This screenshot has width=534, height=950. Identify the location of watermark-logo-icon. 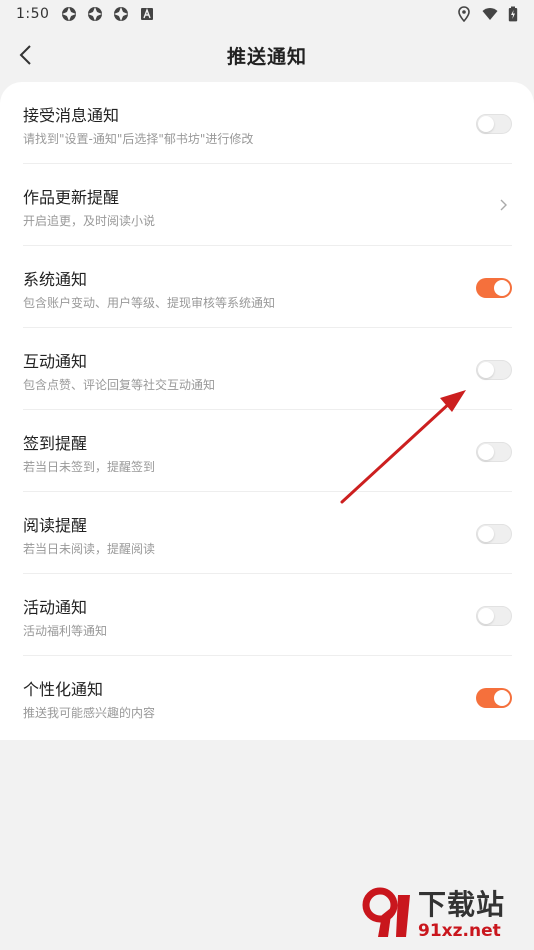
(386, 912).